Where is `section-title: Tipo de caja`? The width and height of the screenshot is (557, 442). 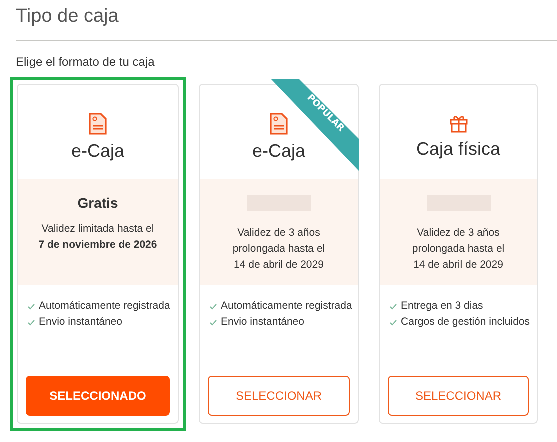 section-title: Tipo de caja is located at coordinates (67, 17).